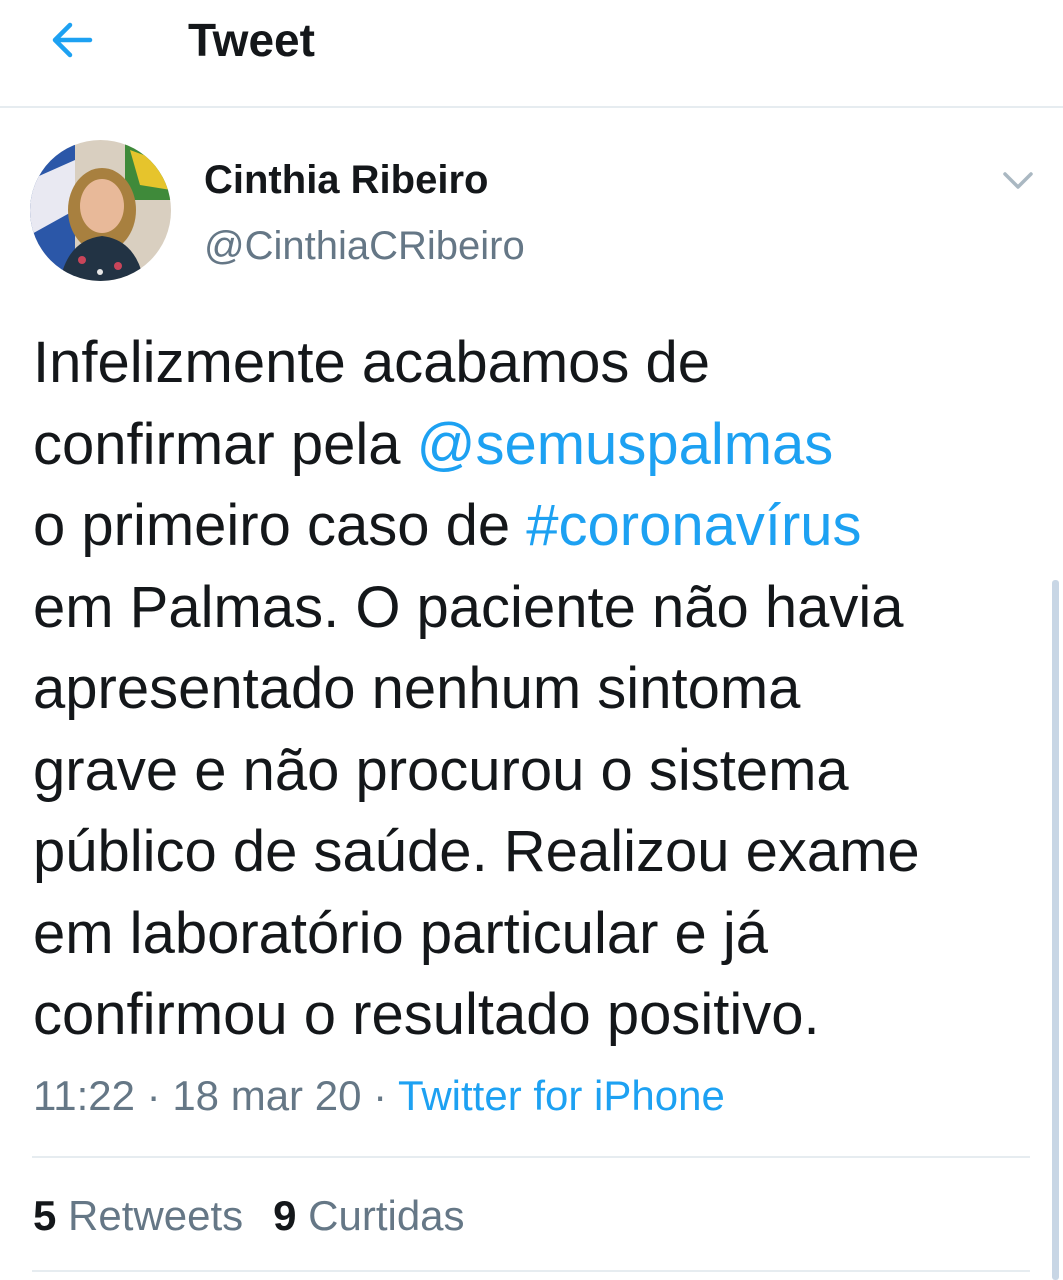 The height and width of the screenshot is (1280, 1063). I want to click on likes-stat: 9 Curtidas, so click(368, 1215).